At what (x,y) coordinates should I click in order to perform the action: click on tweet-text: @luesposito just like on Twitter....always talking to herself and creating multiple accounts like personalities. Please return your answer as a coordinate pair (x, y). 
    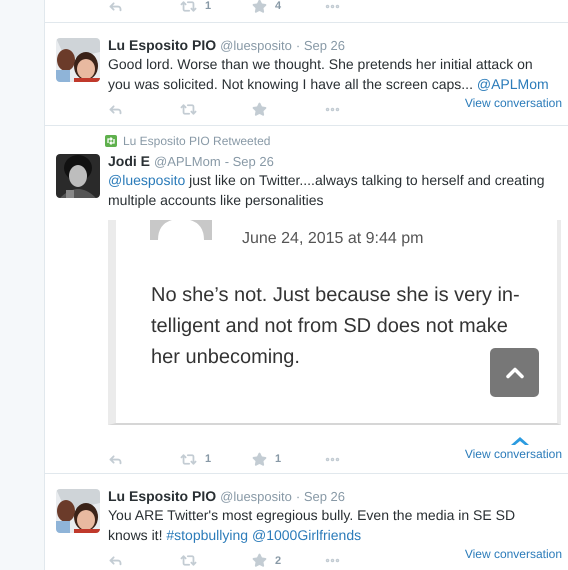
    Looking at the image, I should click on (327, 190).